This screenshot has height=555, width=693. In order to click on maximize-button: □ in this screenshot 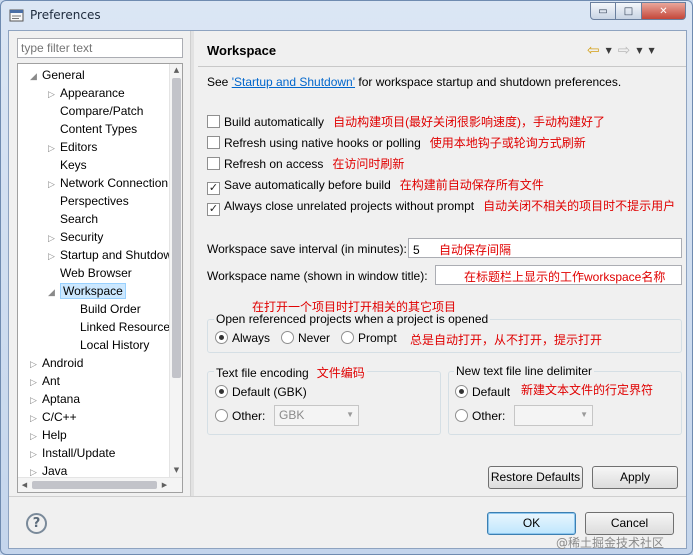, I will do `click(629, 11)`.